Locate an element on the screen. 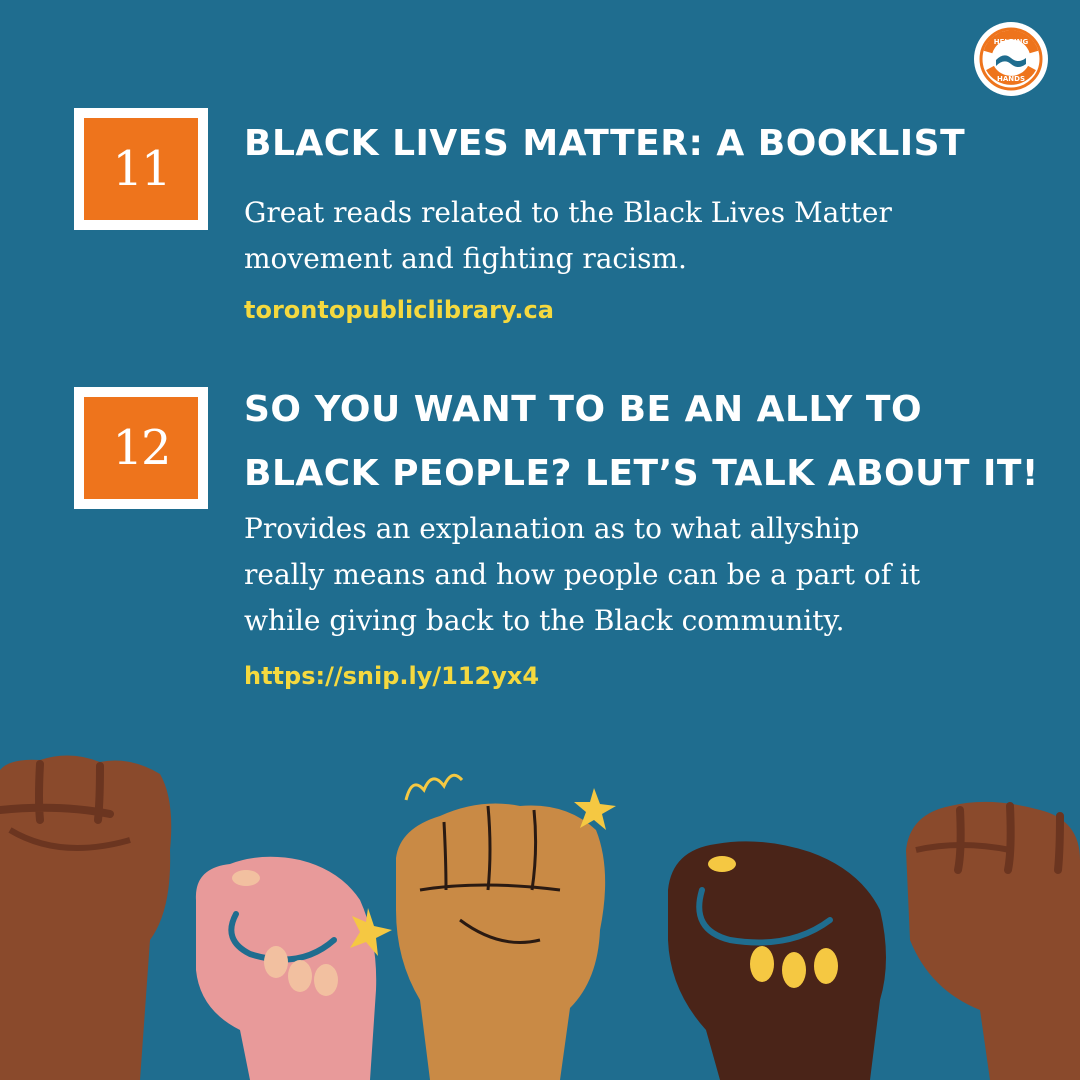 This screenshot has width=1080, height=1080. helping-hands-logo: HELPING HANDS is located at coordinates (1011, 59).